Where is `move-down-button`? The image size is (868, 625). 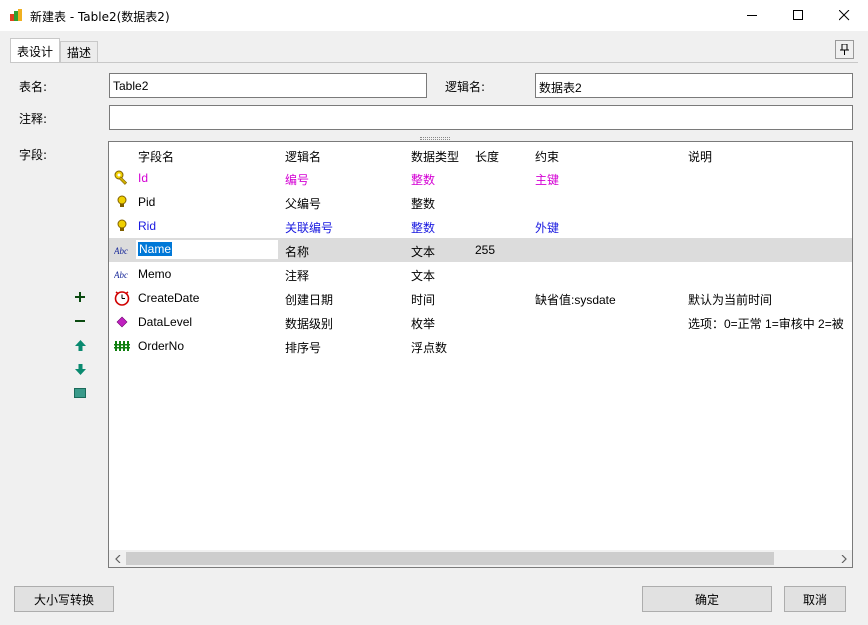
move-down-button is located at coordinates (80, 369).